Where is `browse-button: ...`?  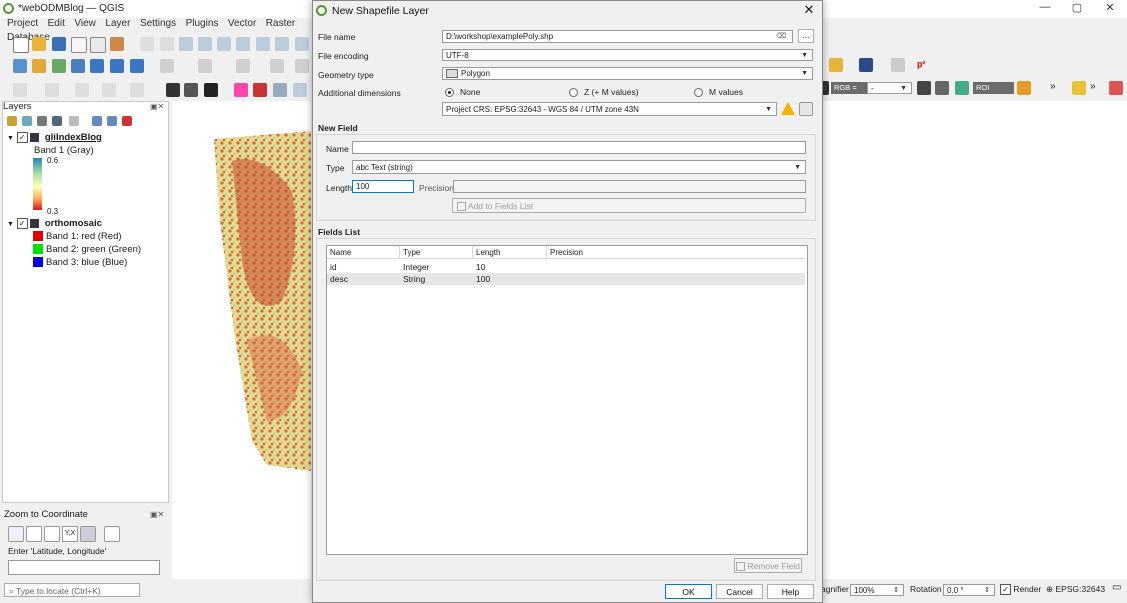
browse-button: ... is located at coordinates (806, 36).